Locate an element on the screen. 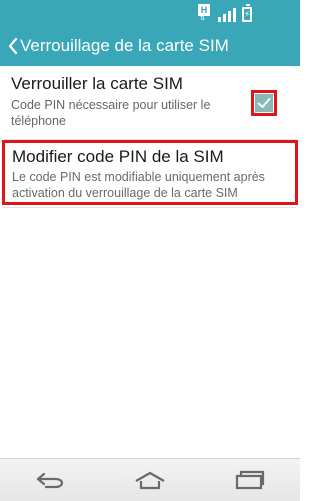 The image size is (320, 501). network-type-label: H is located at coordinates (204, 10).